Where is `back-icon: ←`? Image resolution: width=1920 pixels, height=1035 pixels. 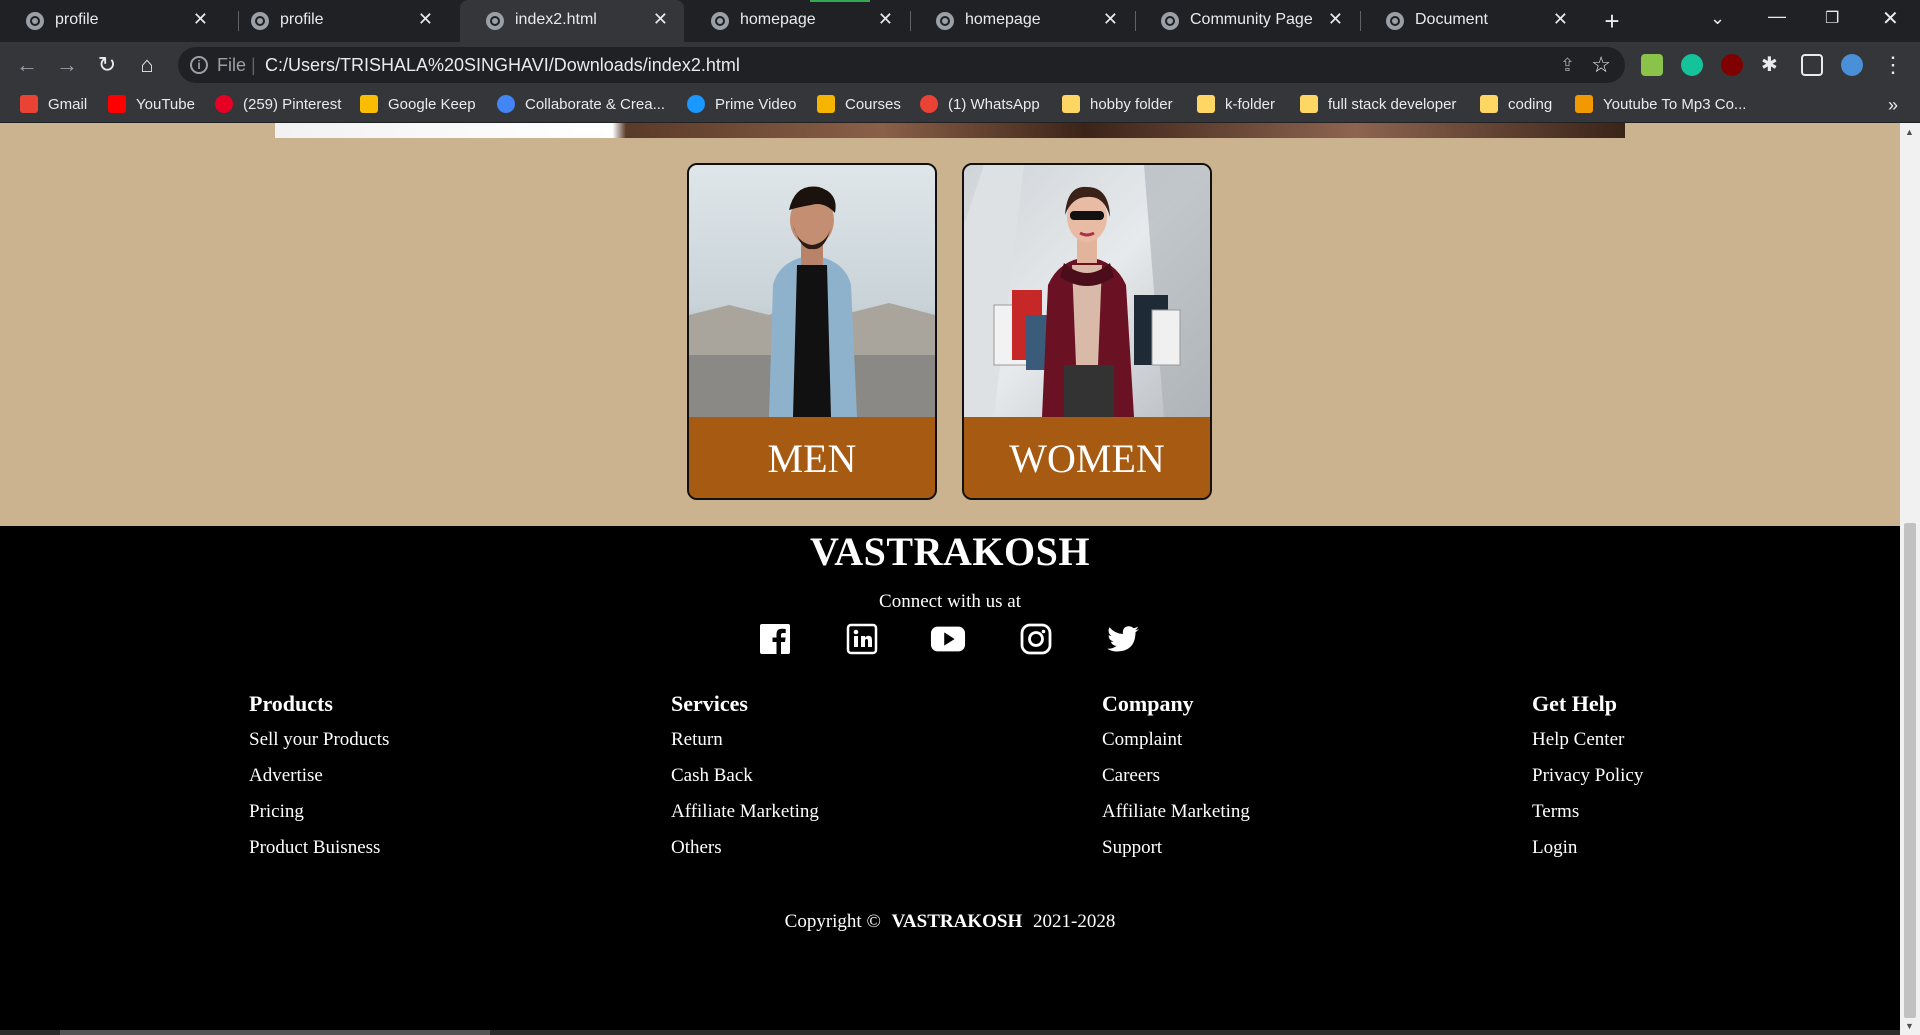
back-icon: ← is located at coordinates (27, 65).